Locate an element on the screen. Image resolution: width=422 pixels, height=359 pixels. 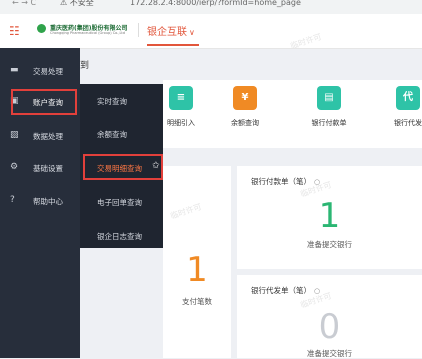
submenu-item-realtime-query: 实时查询 is located at coordinates (121, 101).